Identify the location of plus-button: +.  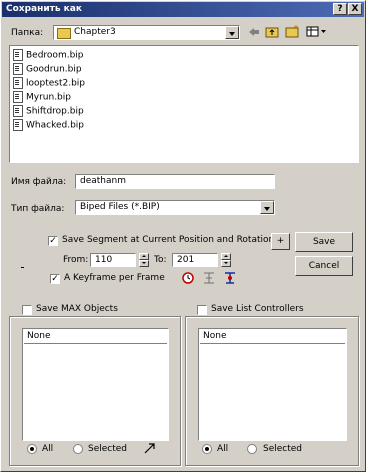
(280, 241).